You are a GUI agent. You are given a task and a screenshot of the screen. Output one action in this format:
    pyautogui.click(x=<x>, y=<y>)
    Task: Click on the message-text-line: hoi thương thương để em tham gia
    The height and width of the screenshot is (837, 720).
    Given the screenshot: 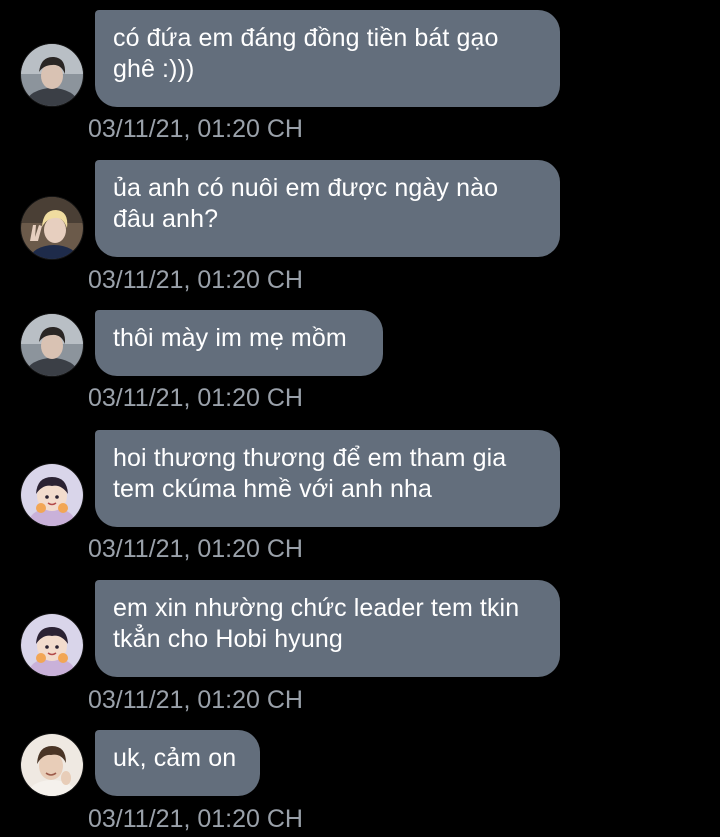 What is the action you would take?
    pyautogui.click(x=310, y=458)
    